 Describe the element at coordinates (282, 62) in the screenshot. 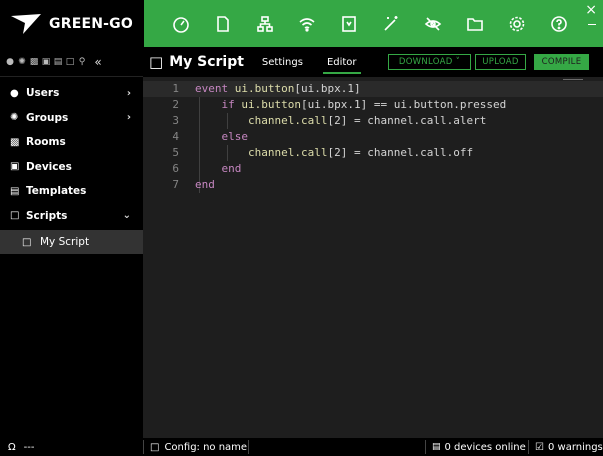

I see `tab-settings: Settings` at that location.